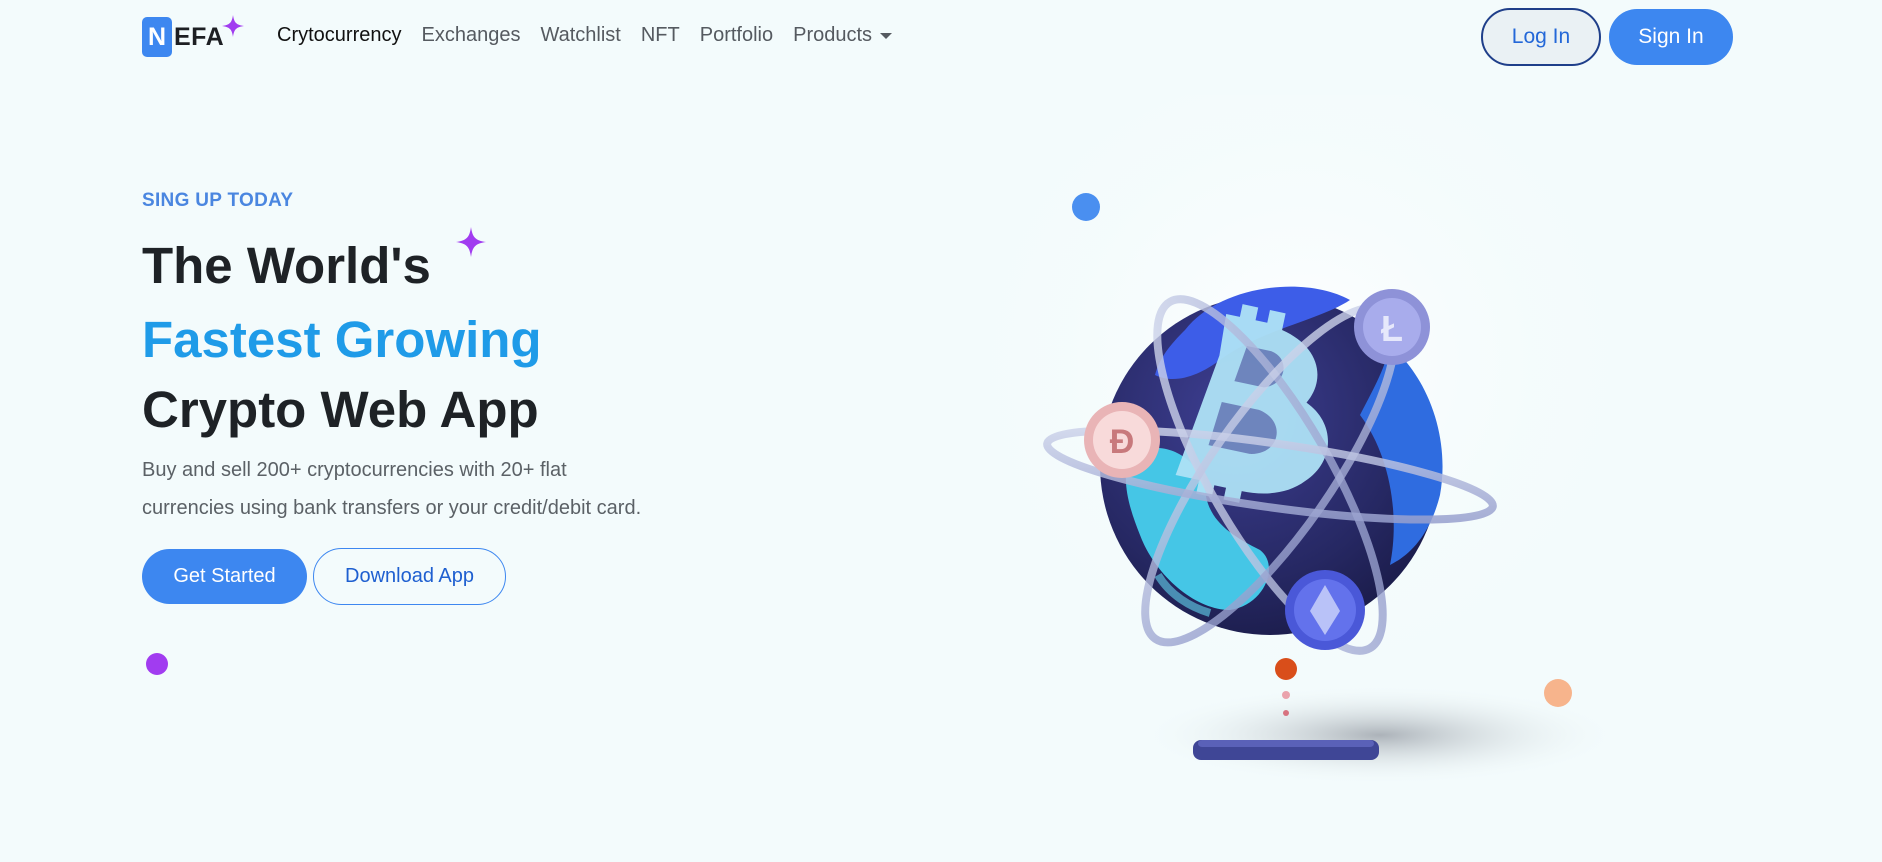 Image resolution: width=1882 pixels, height=862 pixels. Describe the element at coordinates (342, 339) in the screenshot. I see `hero-headline-line2: Fastest Growing` at that location.